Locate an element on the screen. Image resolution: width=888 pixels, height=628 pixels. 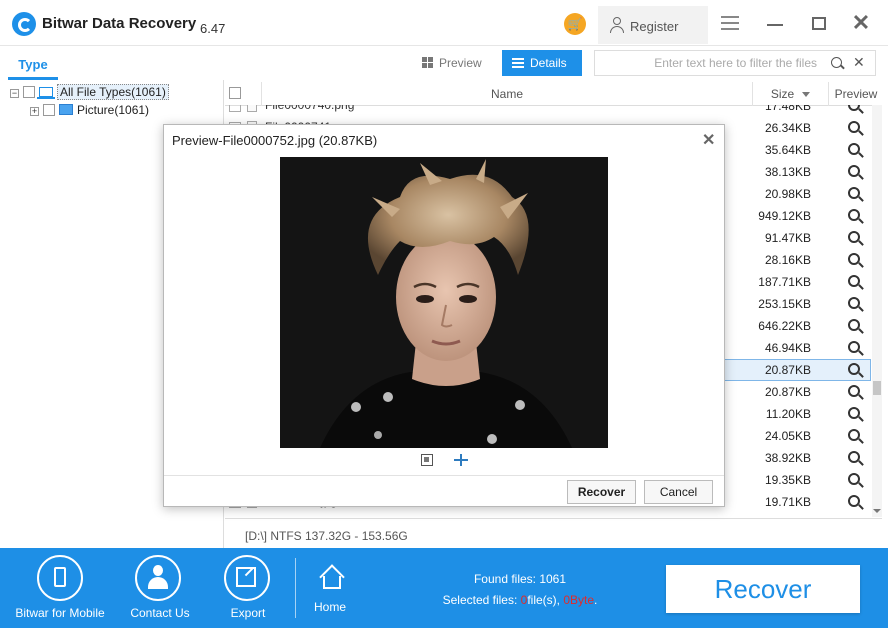
export-button: Export is located at coordinates (248, 588).